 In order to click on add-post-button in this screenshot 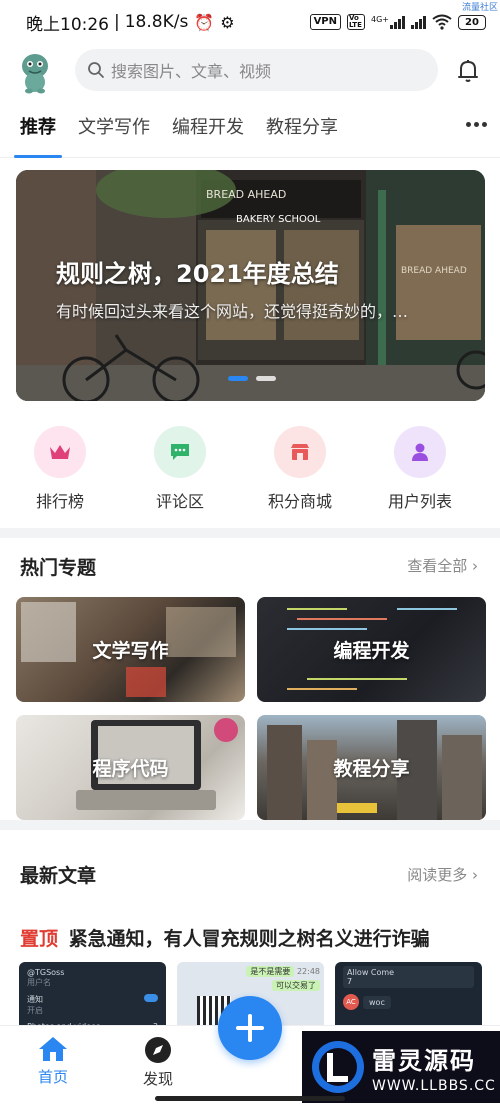, I will do `click(250, 1028)`.